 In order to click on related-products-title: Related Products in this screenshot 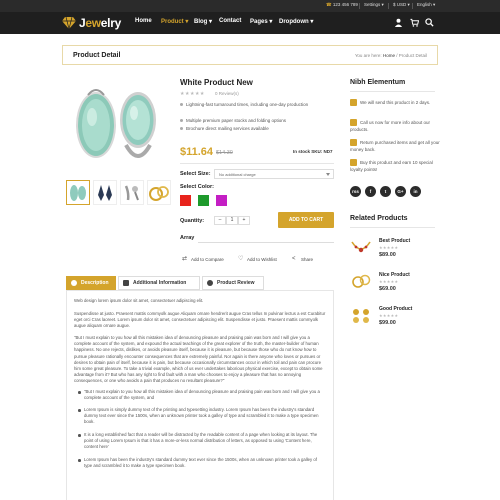, I will do `click(379, 218)`.